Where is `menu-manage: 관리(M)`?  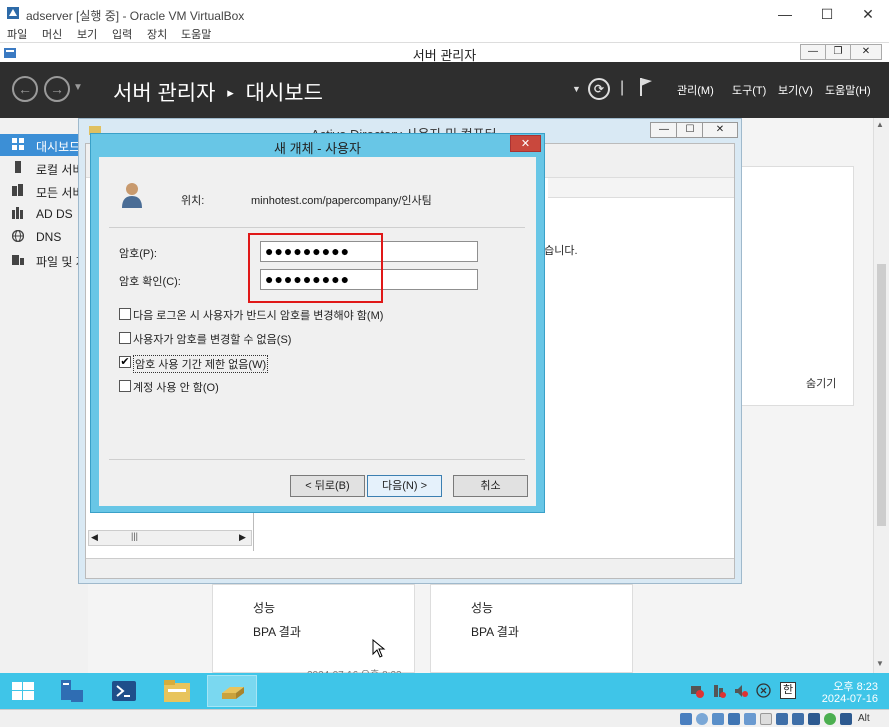 menu-manage: 관리(M) is located at coordinates (695, 90).